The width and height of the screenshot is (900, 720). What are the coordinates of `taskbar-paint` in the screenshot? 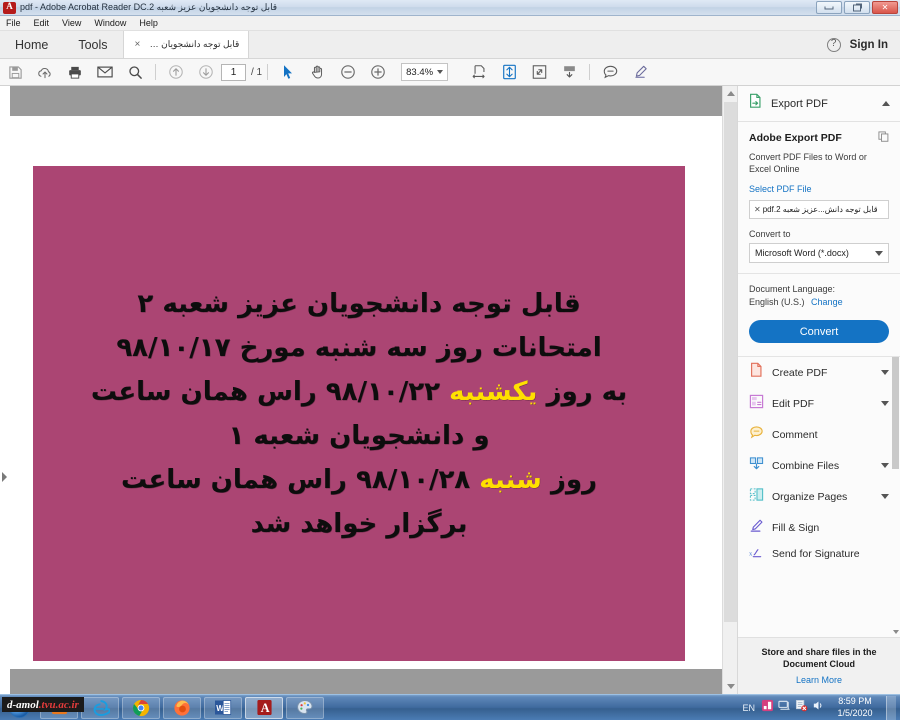 It's located at (305, 707).